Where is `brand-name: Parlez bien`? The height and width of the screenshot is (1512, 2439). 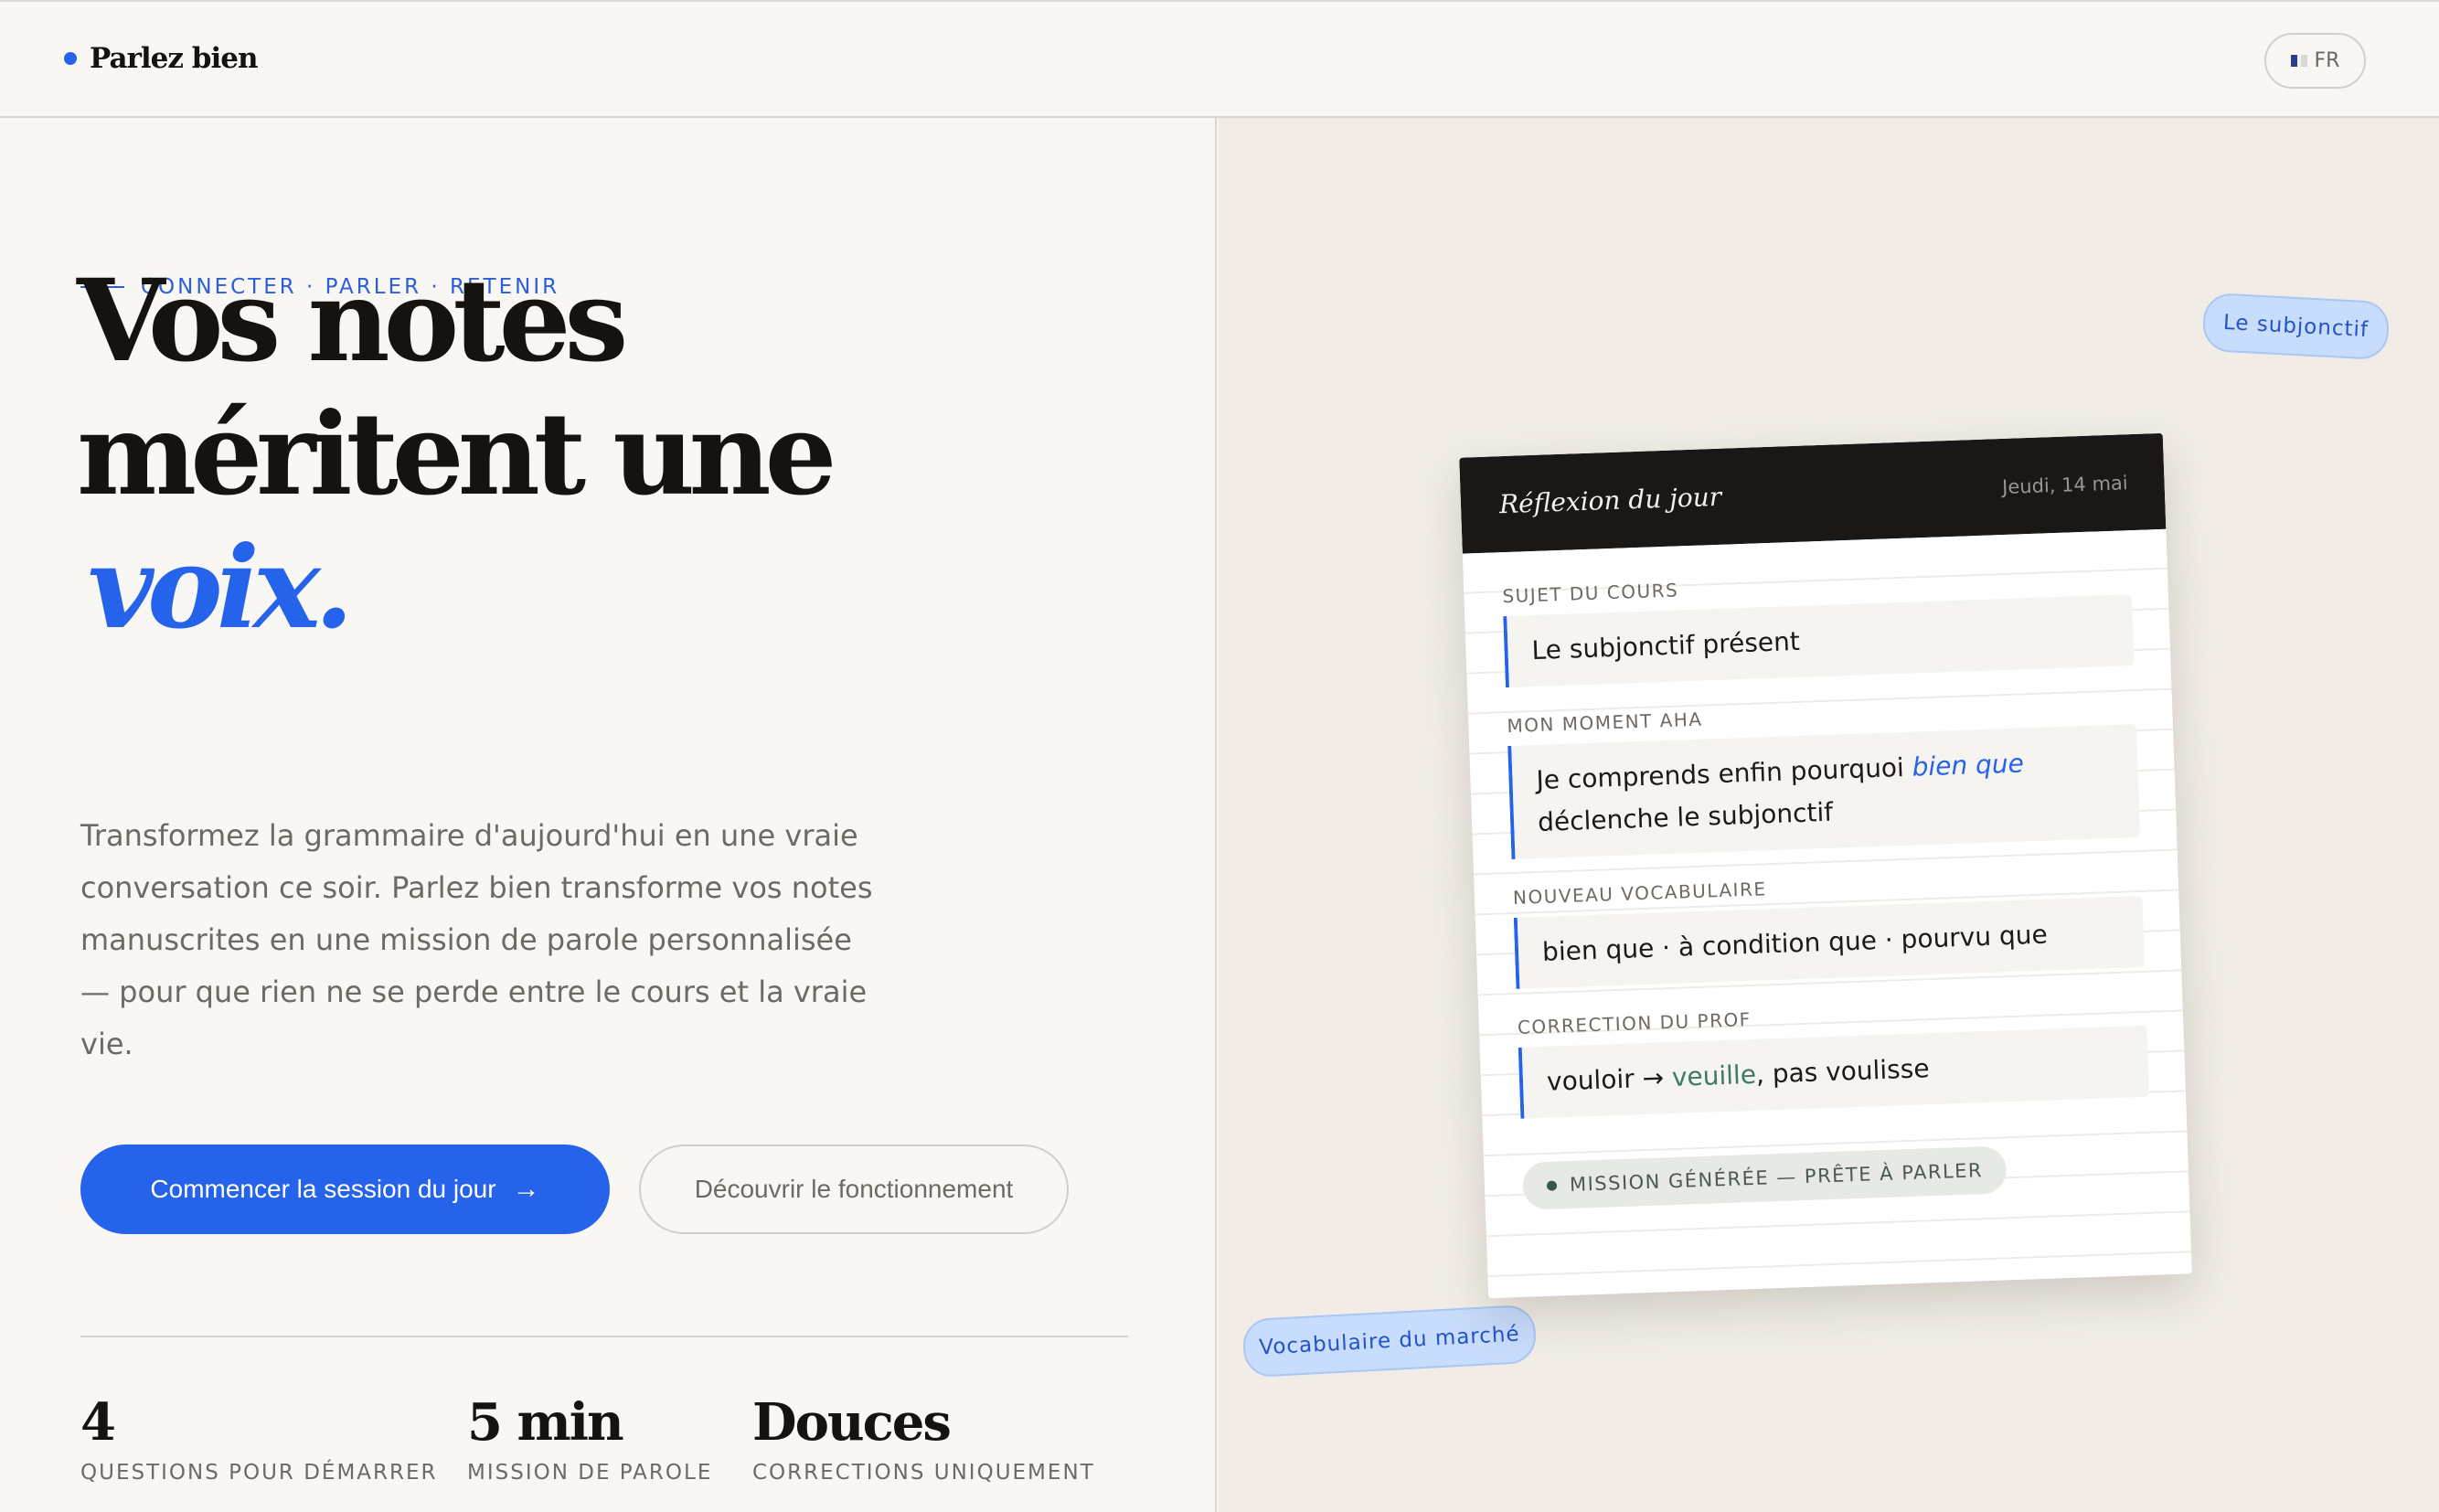 brand-name: Parlez bien is located at coordinates (174, 58).